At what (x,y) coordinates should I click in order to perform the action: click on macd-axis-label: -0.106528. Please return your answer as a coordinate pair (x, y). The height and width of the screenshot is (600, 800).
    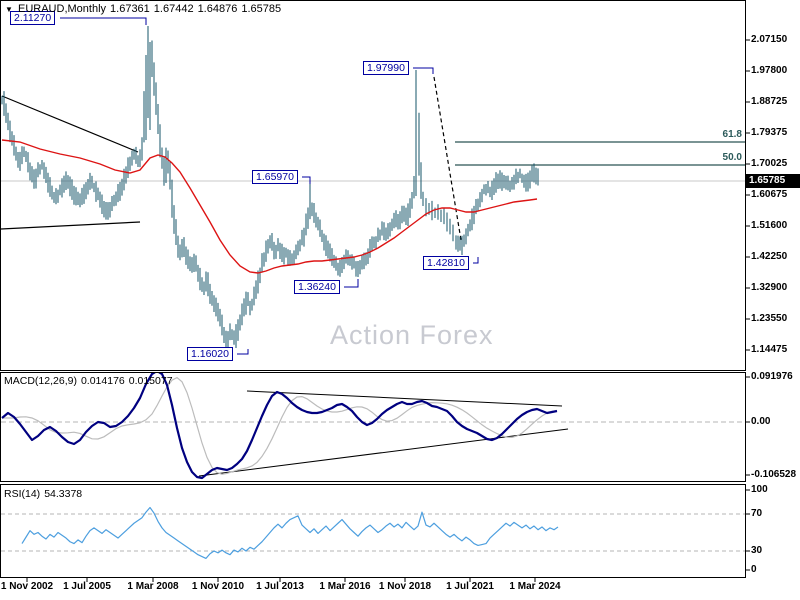
    Looking at the image, I should click on (774, 474).